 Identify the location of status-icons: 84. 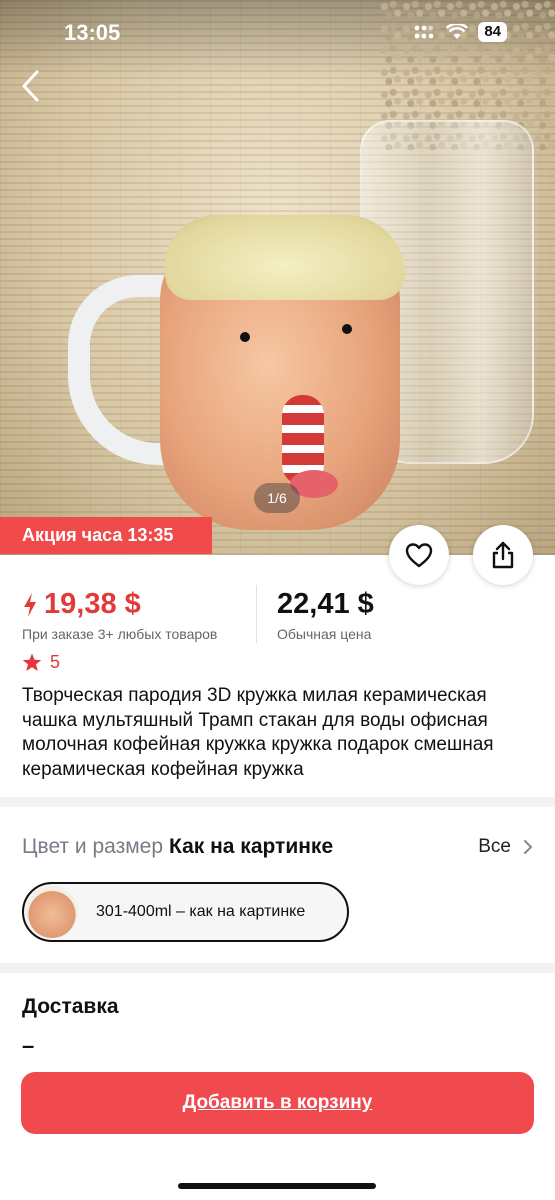
(460, 32).